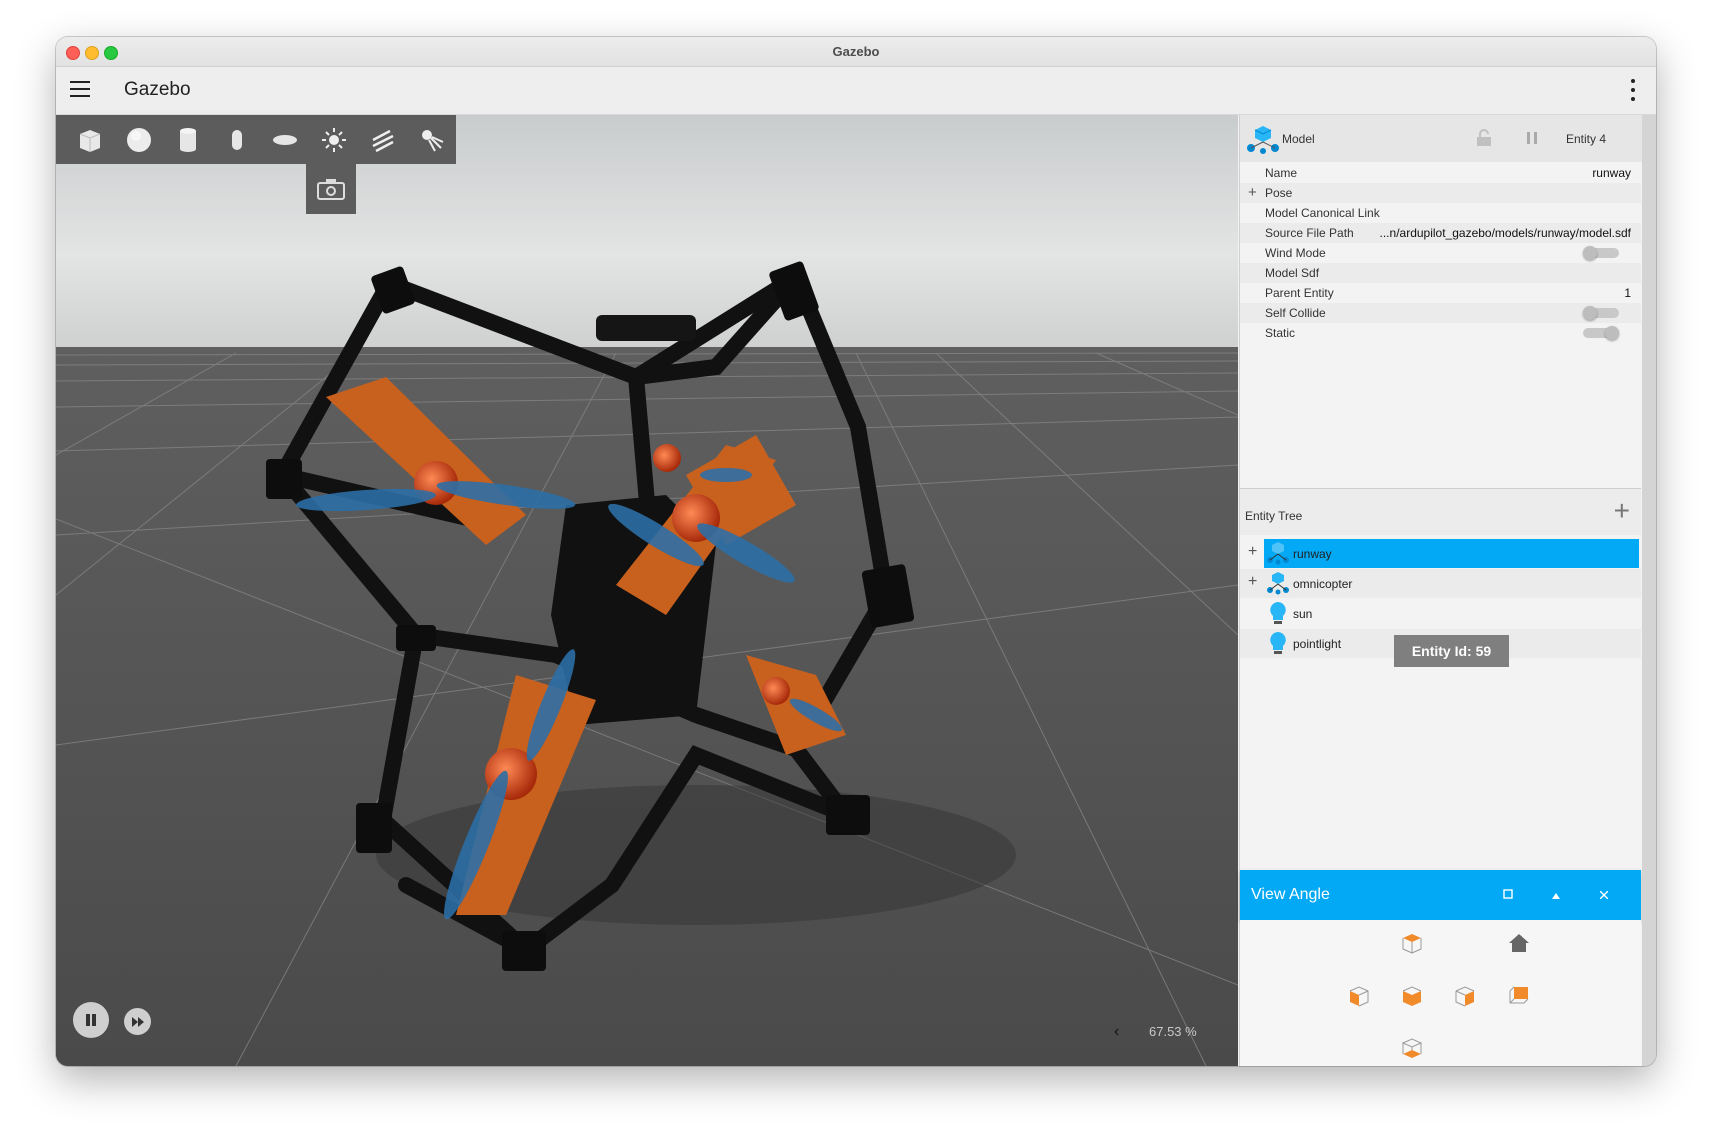  What do you see at coordinates (80, 89) in the screenshot?
I see `hamburger-menu-icon` at bounding box center [80, 89].